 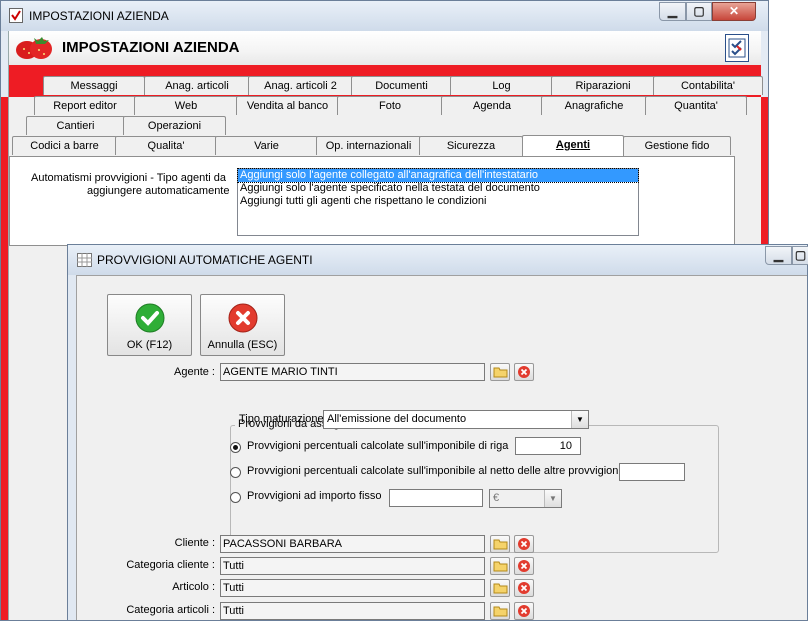 I want to click on percentuale-riga-input: 10, so click(x=548, y=446).